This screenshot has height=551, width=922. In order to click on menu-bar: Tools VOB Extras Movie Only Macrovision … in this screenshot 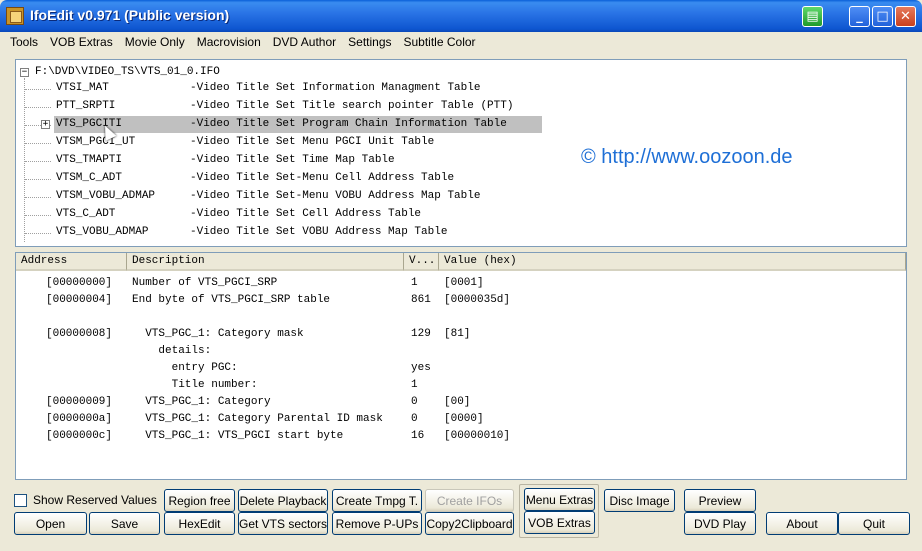, I will do `click(461, 42)`.